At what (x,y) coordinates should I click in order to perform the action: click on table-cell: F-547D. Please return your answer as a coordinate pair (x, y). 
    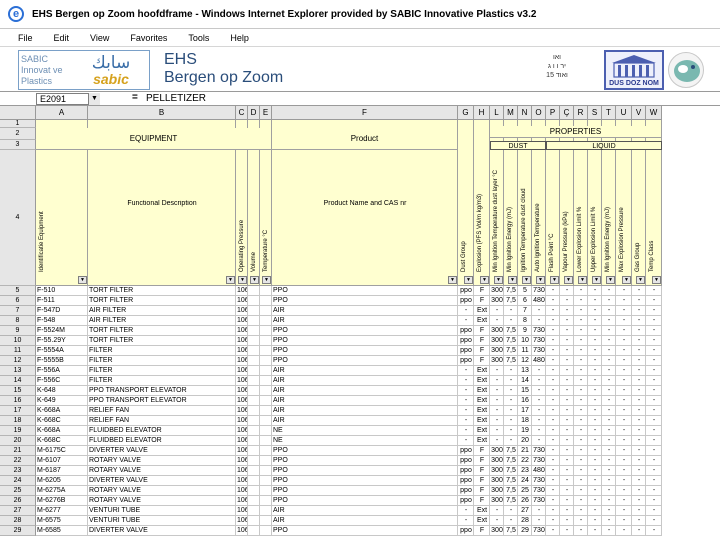
    Looking at the image, I should click on (62, 311).